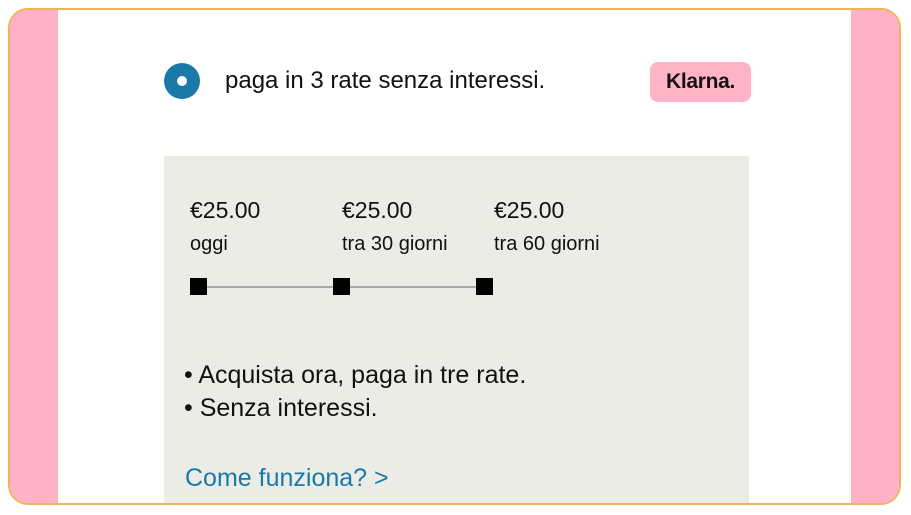 The width and height of the screenshot is (911, 515). What do you see at coordinates (547, 244) in the screenshot?
I see `installment-date: tra 60 giorni` at bounding box center [547, 244].